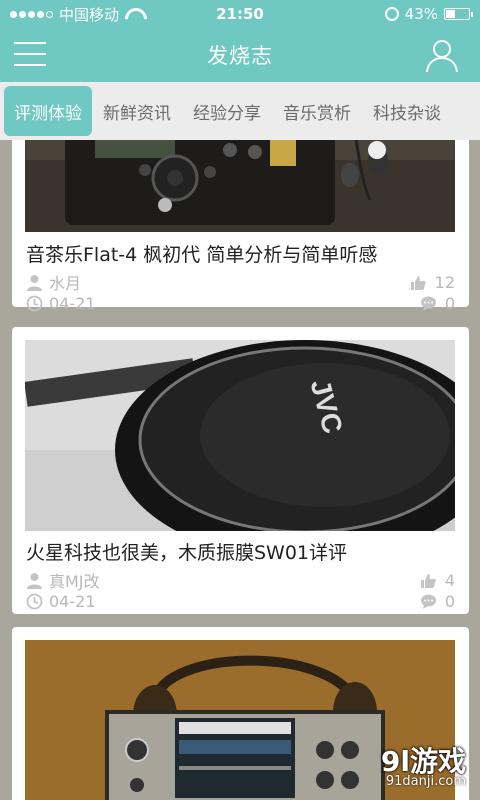  I want to click on like-count-group: 4, so click(437, 580).